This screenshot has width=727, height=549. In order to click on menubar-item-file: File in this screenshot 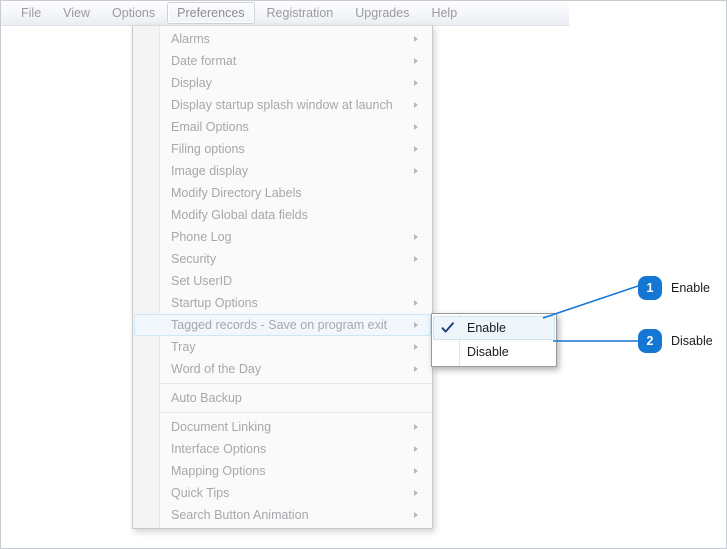, I will do `click(31, 13)`.